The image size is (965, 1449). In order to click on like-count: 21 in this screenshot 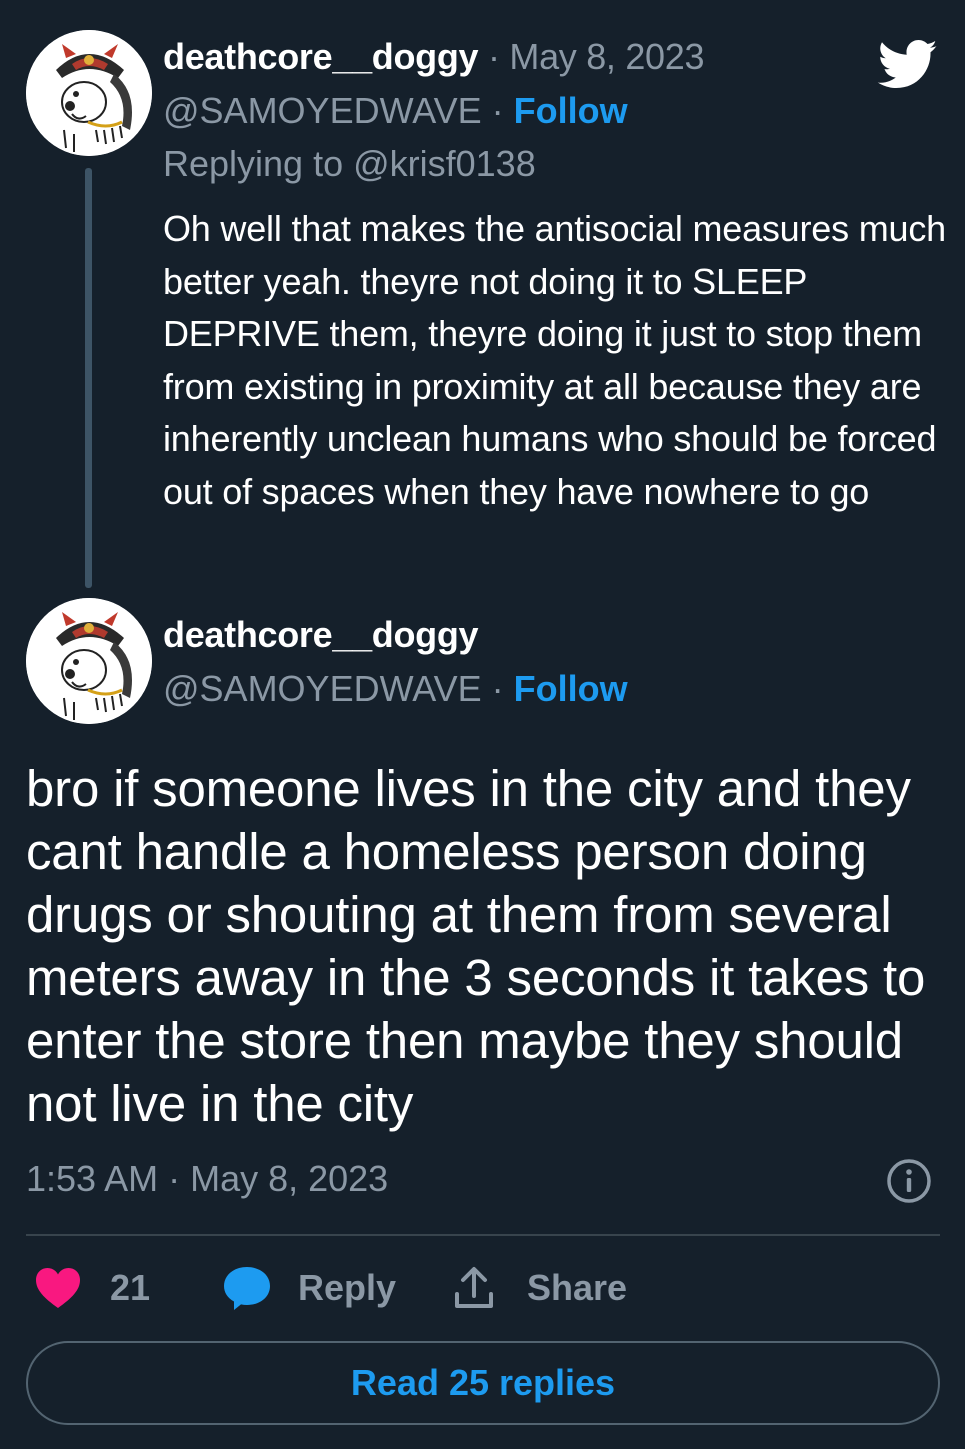, I will do `click(130, 1287)`.